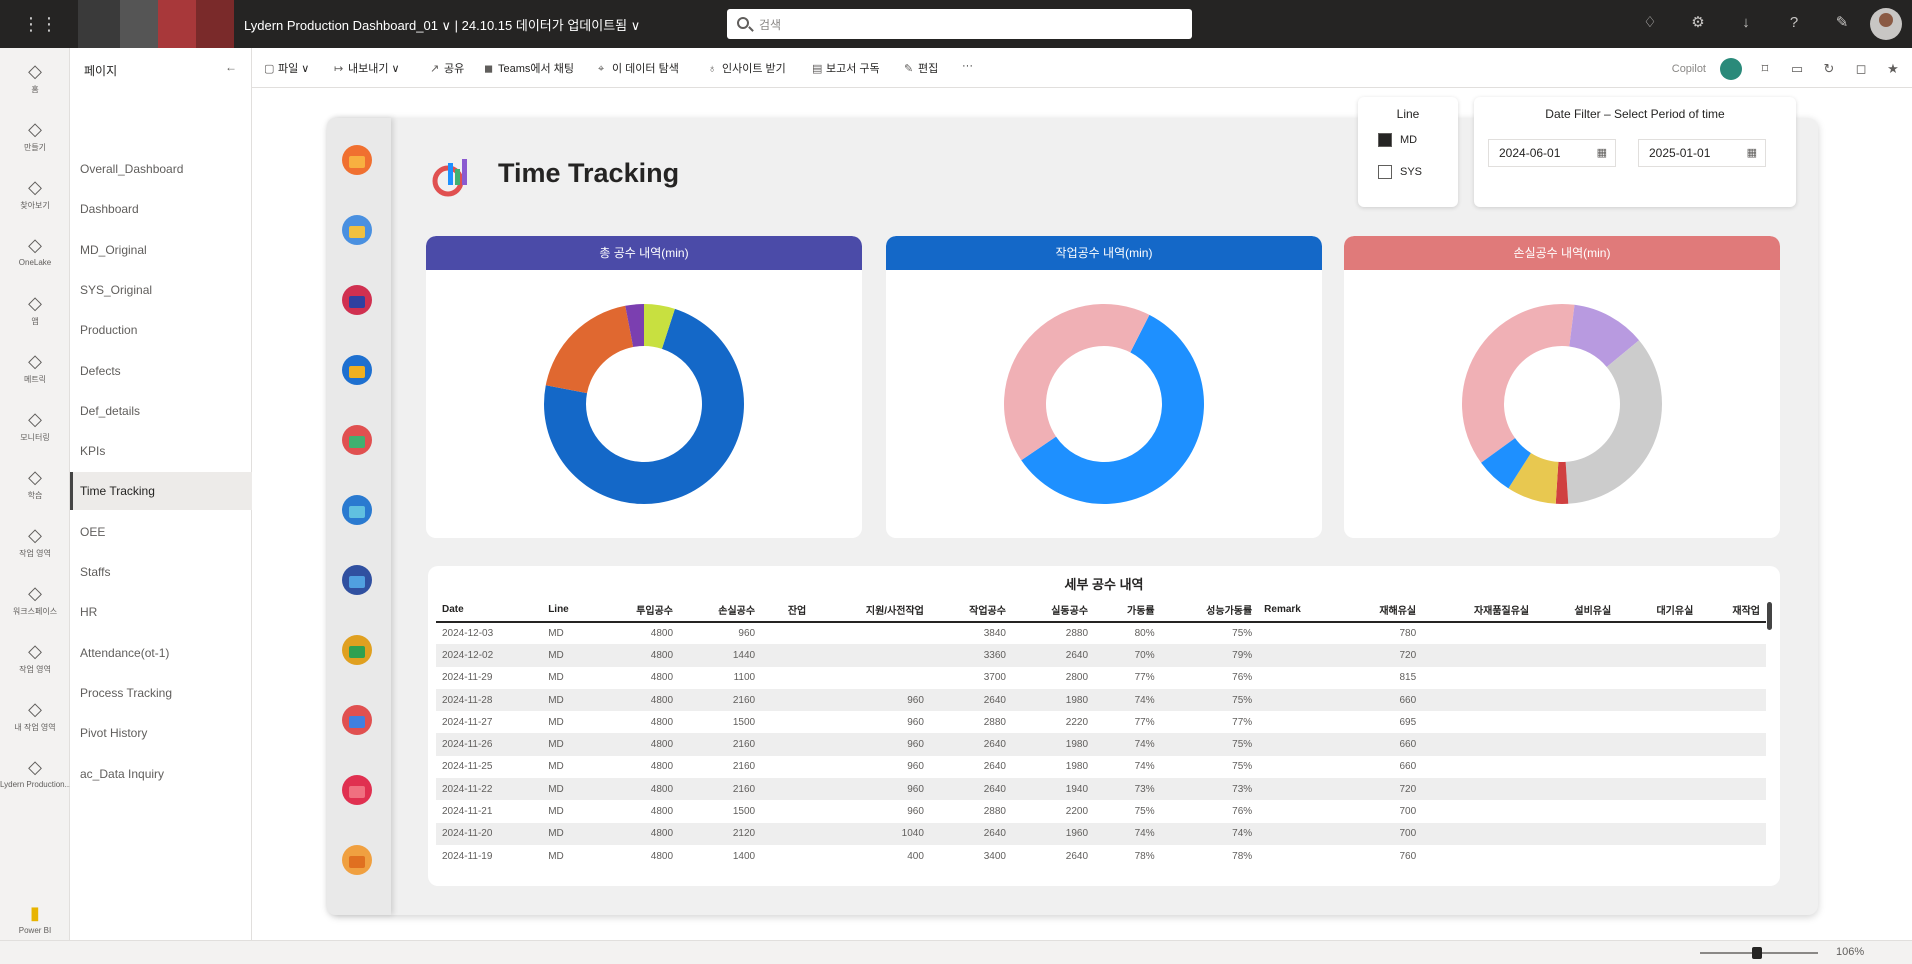 The height and width of the screenshot is (964, 1912). Describe the element at coordinates (720, 610) in the screenshot. I see `table-header-cell: 손실공수` at that location.